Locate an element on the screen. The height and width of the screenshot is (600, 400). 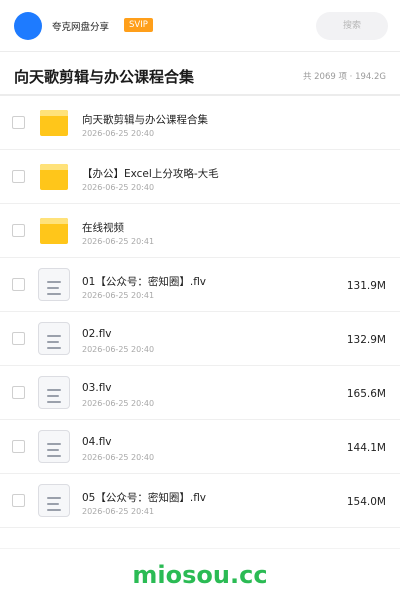
file-name: 【办公】Excel上分攻略-大毛 is located at coordinates (150, 173).